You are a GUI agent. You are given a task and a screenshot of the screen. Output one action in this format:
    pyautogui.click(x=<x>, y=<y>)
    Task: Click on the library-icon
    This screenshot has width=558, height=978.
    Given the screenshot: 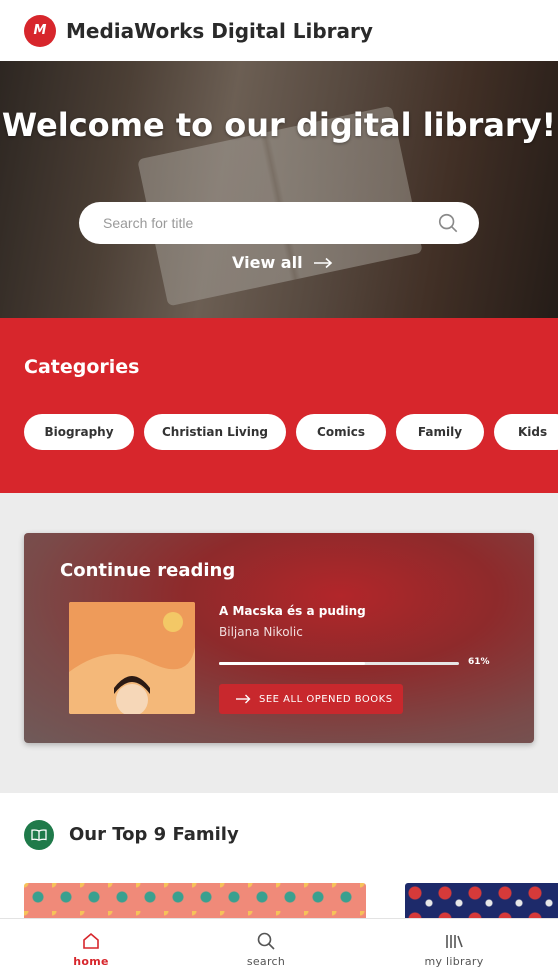 What is the action you would take?
    pyautogui.click(x=454, y=941)
    